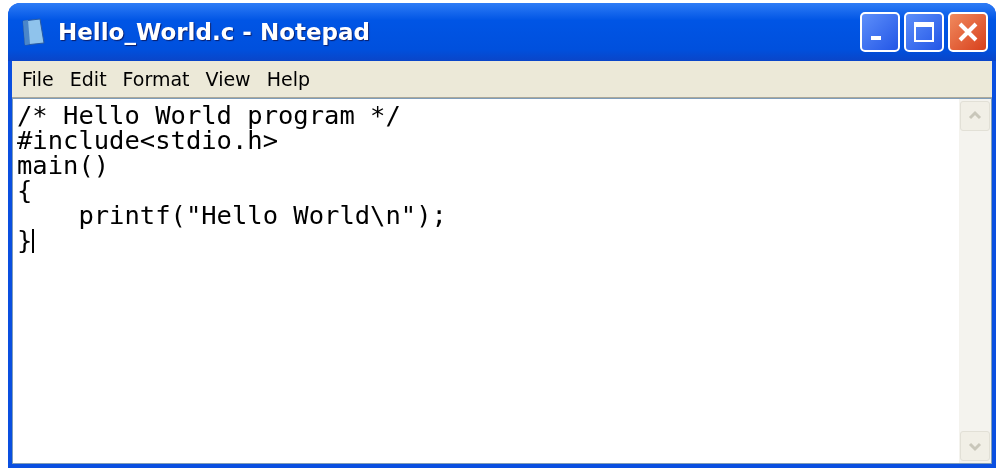 The image size is (1004, 470). What do you see at coordinates (25, 240) in the screenshot?
I see `code-line: }` at bounding box center [25, 240].